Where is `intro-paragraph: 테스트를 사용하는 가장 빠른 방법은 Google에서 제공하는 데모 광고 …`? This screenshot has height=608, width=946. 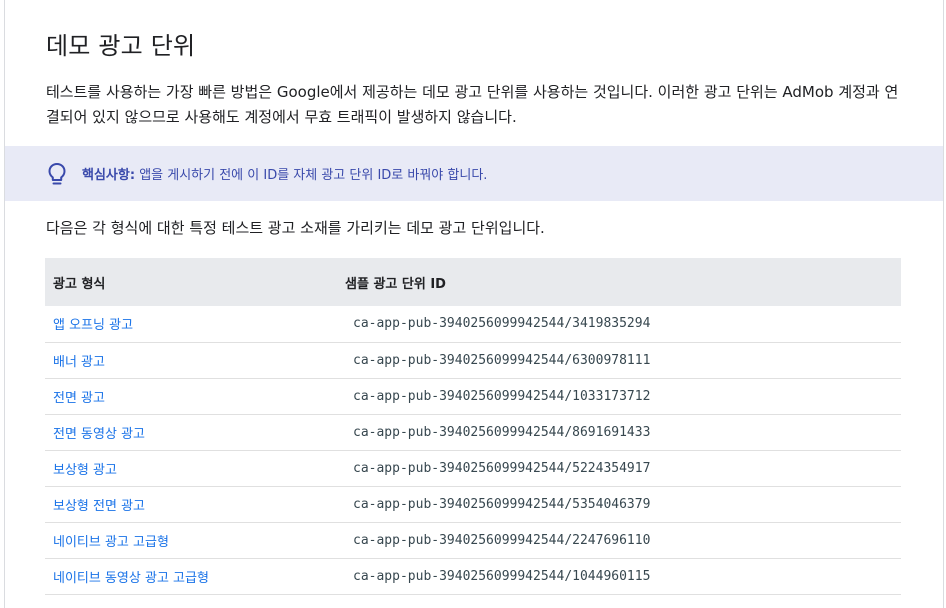 intro-paragraph: 테스트를 사용하는 가장 빠른 방법은 Google에서 제공하는 데모 광고 … is located at coordinates (472, 104).